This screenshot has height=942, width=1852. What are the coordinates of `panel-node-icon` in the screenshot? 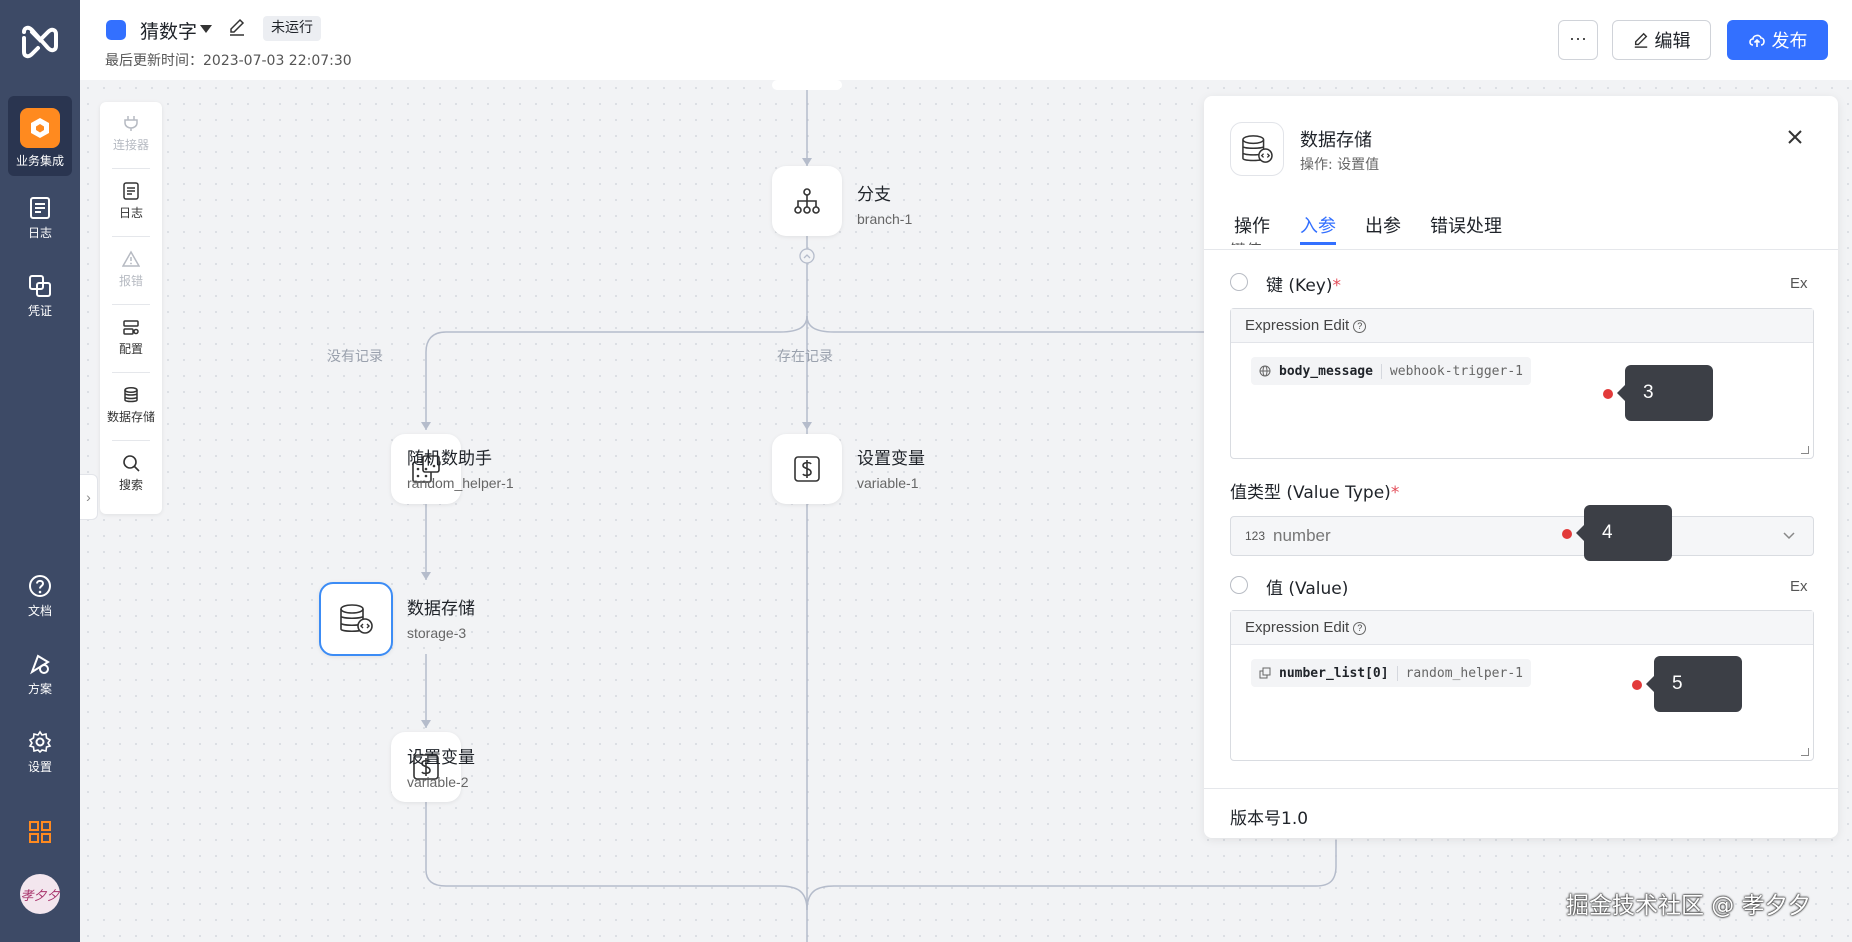 It's located at (1257, 149).